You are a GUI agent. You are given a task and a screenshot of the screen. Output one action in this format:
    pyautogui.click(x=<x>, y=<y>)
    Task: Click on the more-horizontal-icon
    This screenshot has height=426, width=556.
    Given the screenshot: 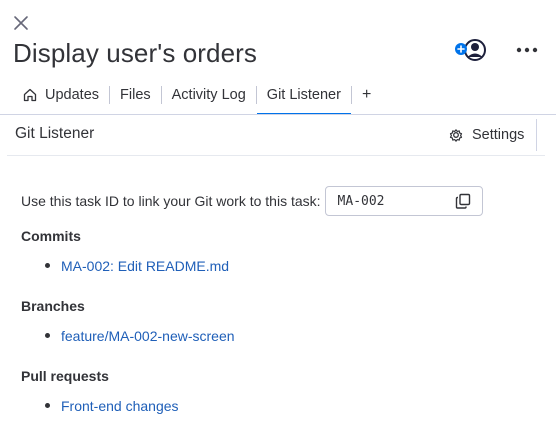 What is the action you would take?
    pyautogui.click(x=527, y=50)
    